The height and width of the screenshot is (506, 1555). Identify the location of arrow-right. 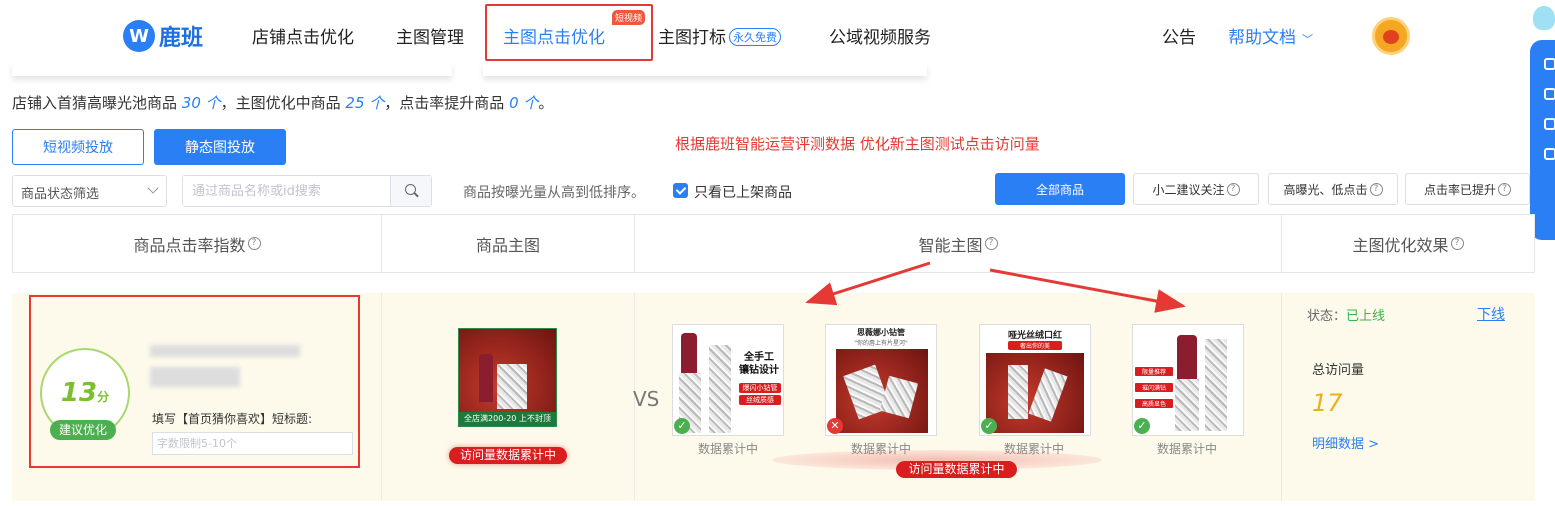
(1087, 290).